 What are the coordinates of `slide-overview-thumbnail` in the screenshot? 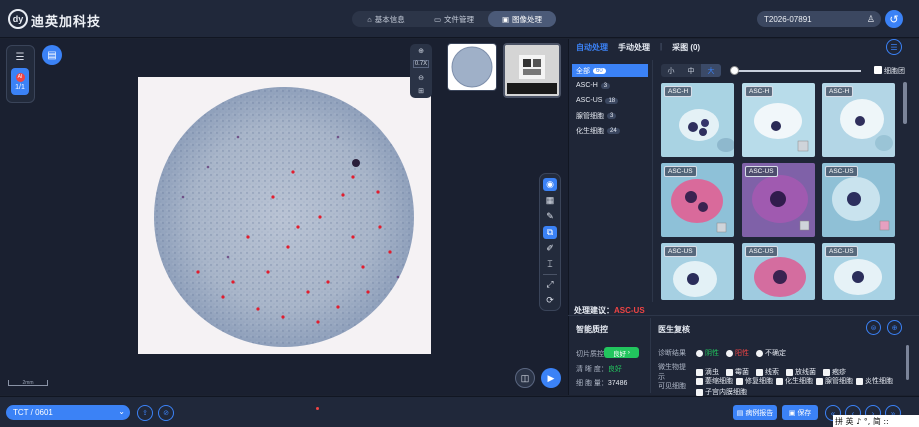 It's located at (472, 67).